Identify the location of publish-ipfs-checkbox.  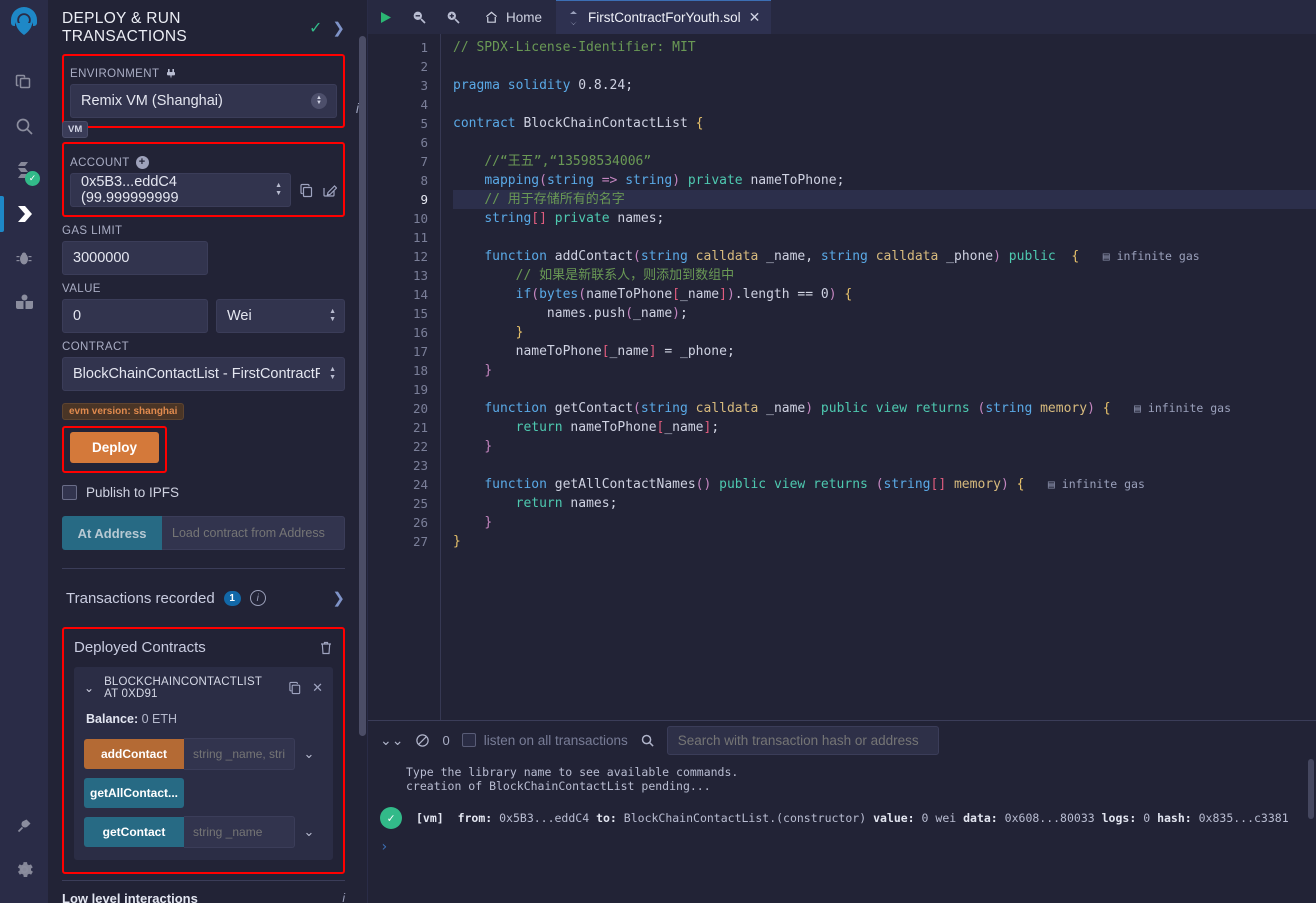
(69, 492).